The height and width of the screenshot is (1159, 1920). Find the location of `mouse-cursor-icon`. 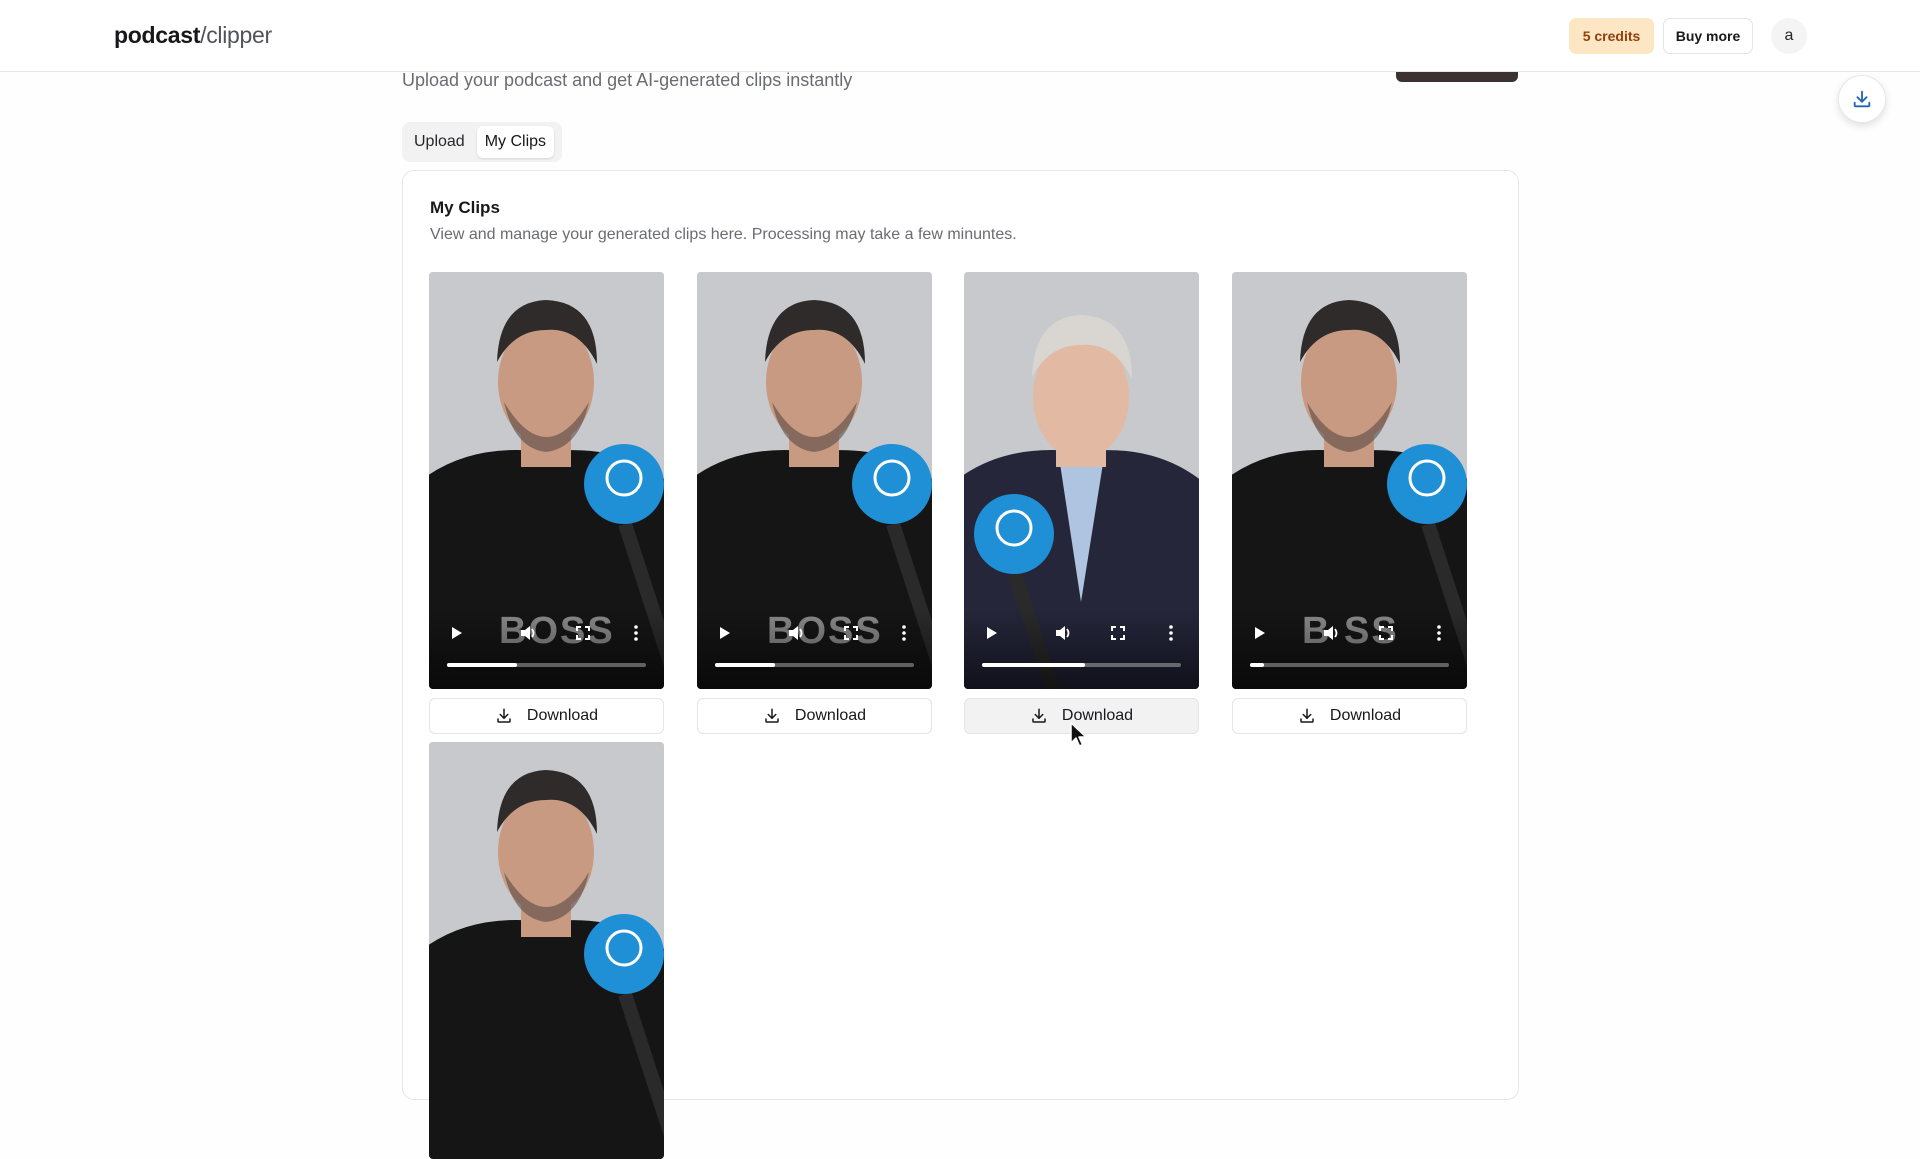

mouse-cursor-icon is located at coordinates (1078, 734).